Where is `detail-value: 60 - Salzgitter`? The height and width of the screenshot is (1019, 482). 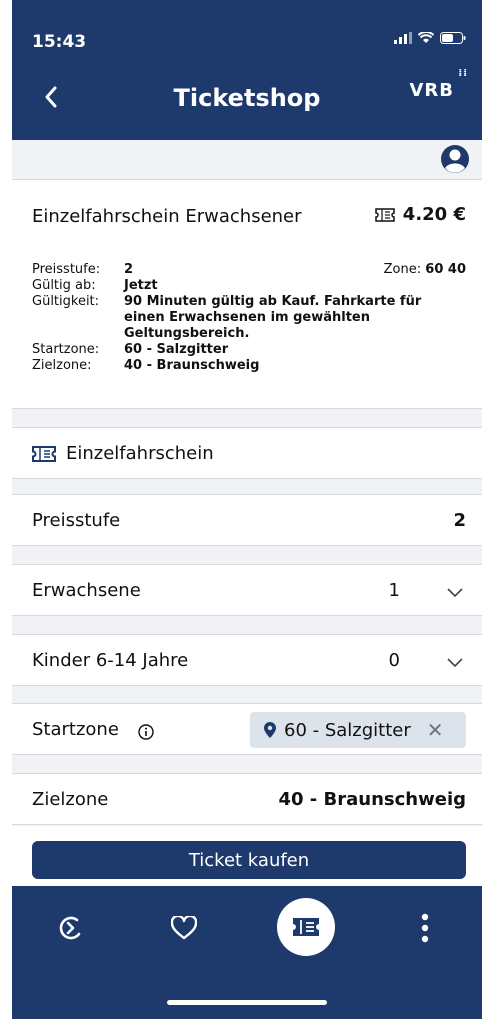
detail-value: 60 - Salzgitter is located at coordinates (176, 349).